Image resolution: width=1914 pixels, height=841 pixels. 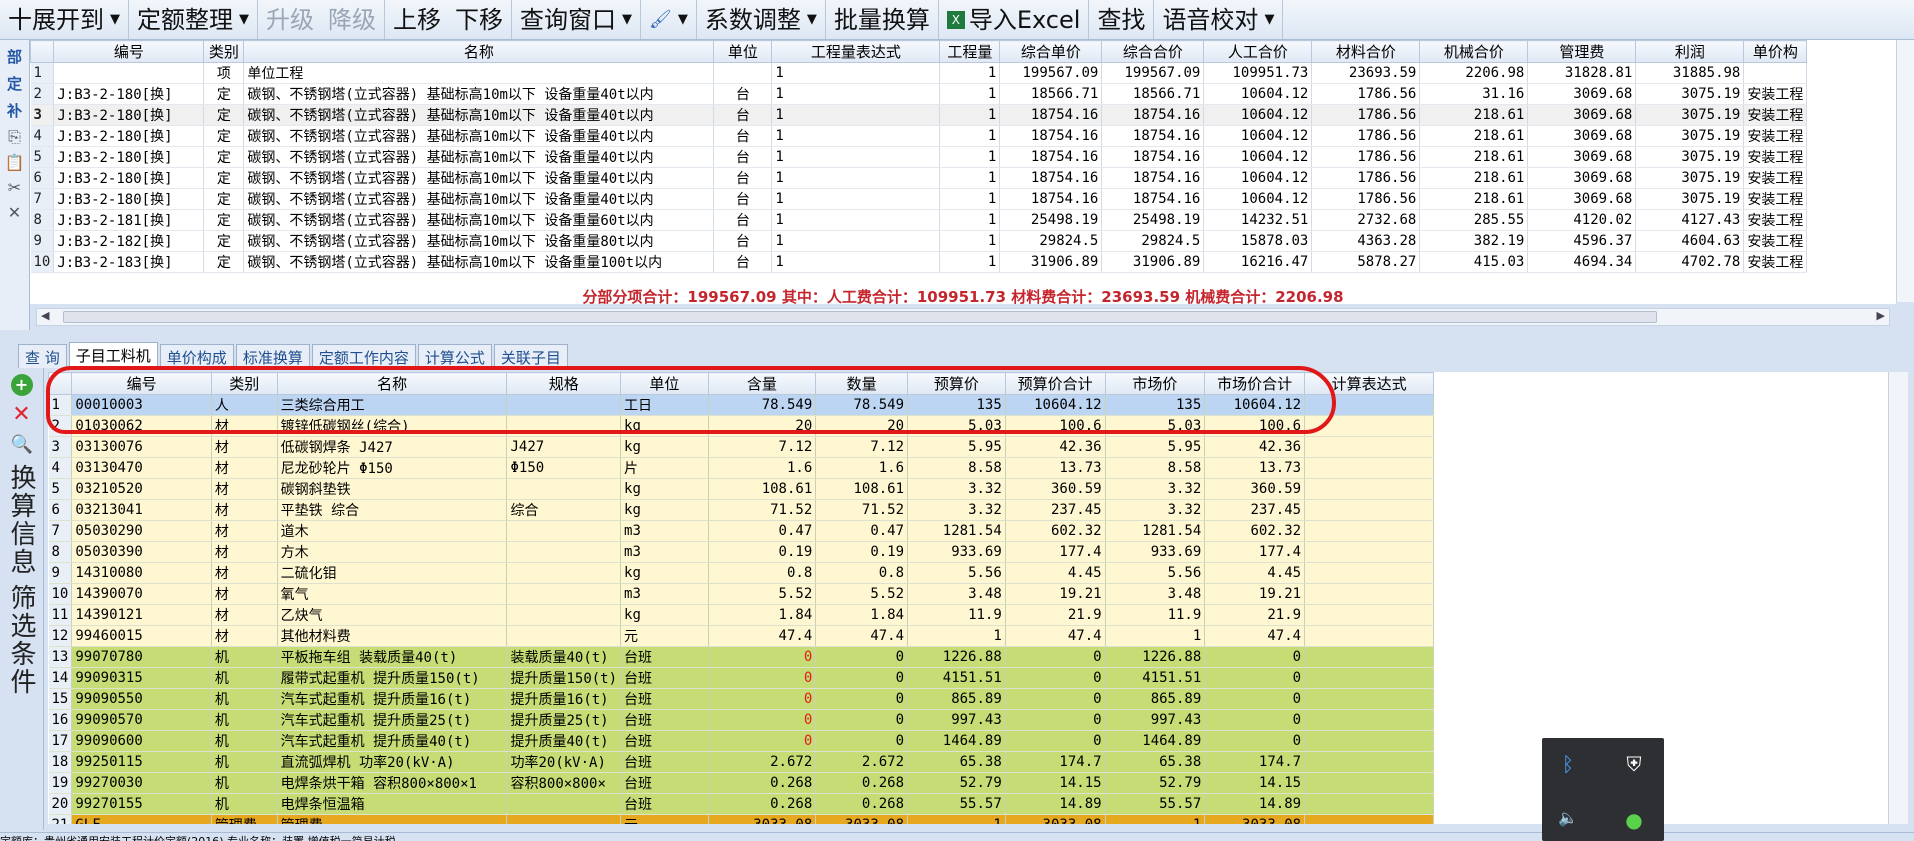 What do you see at coordinates (1582, 220) in the screenshot?
I see `table-cell: 4120.02` at bounding box center [1582, 220].